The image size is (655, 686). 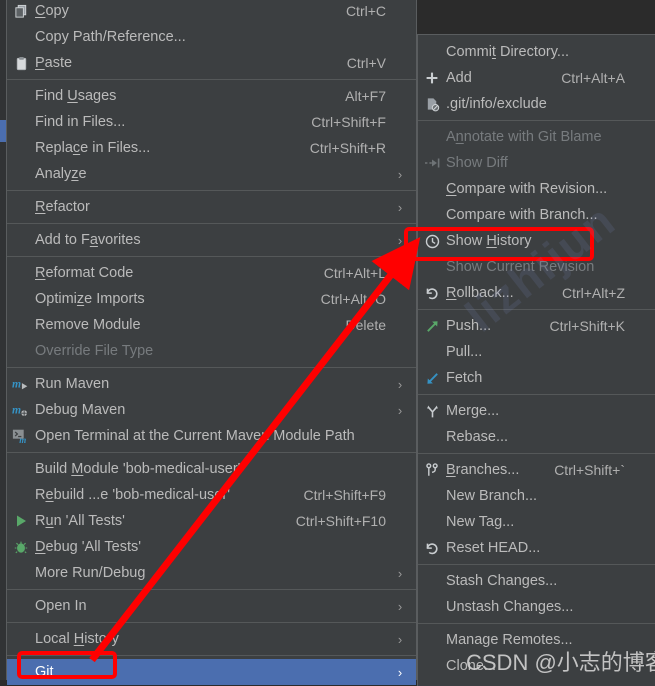 I want to click on menu-item-shortcut: Delete, so click(x=365, y=325).